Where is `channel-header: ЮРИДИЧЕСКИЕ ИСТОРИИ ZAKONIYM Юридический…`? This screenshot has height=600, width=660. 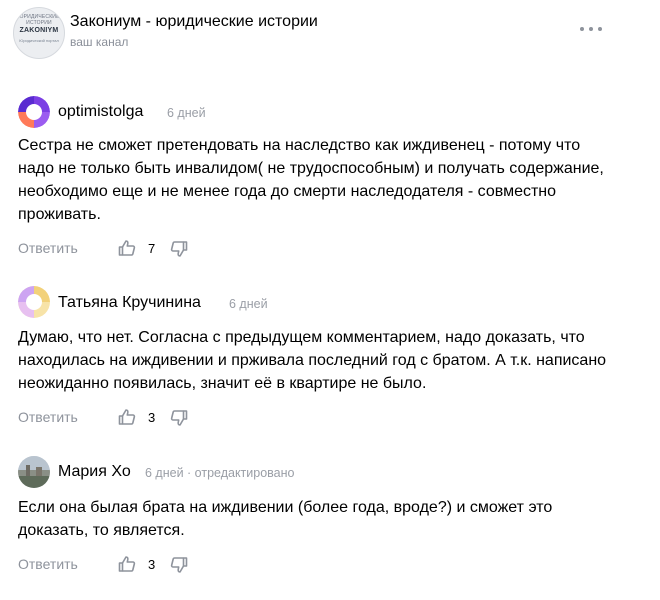
channel-header: ЮРИДИЧЕСКИЕ ИСТОРИИ ZAKONIYM Юридический… is located at coordinates (330, 36).